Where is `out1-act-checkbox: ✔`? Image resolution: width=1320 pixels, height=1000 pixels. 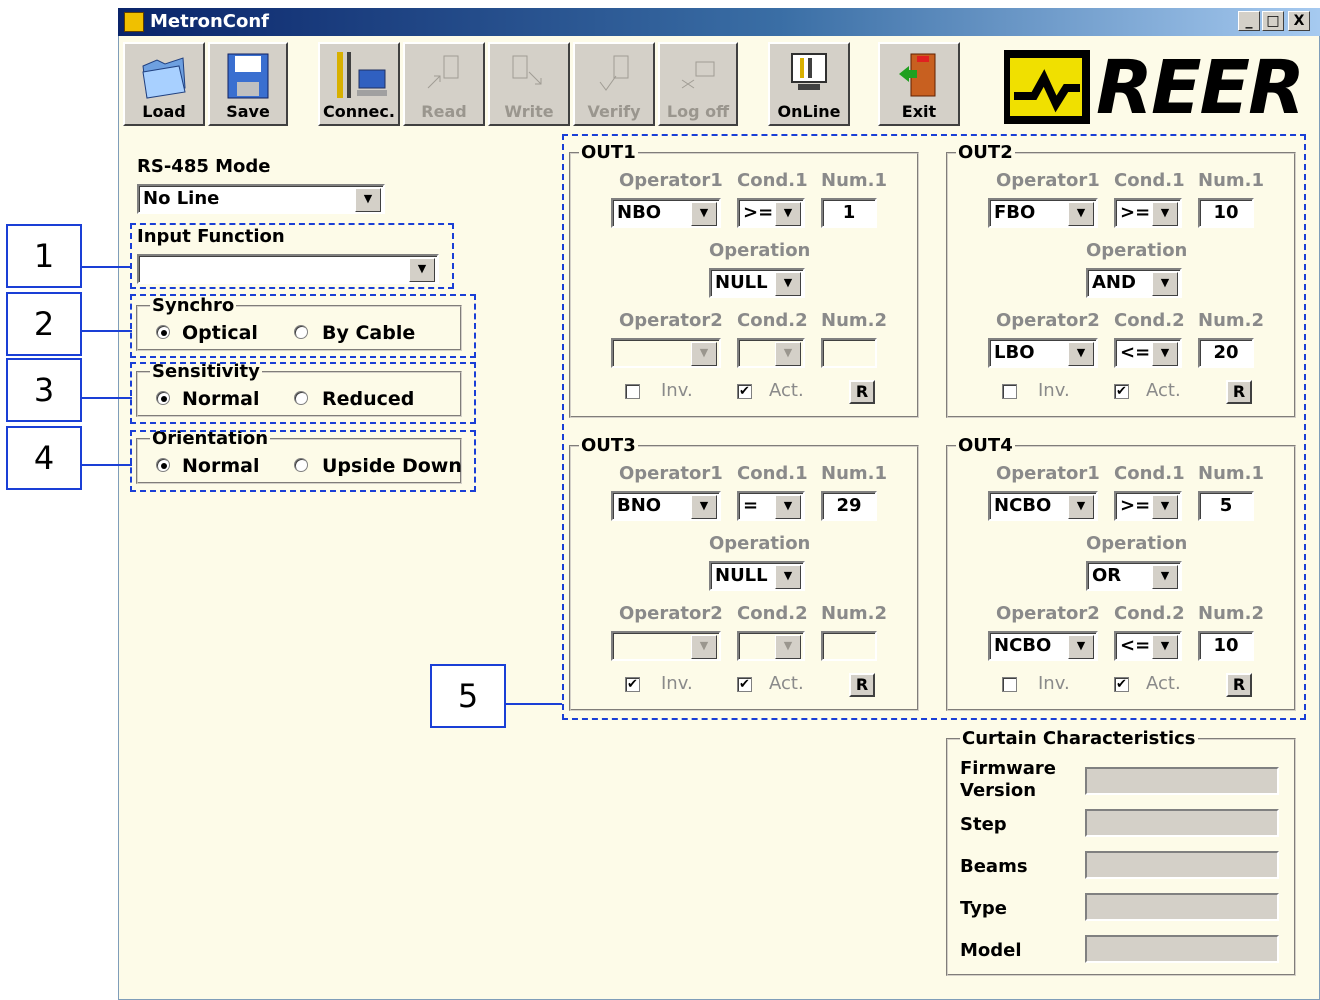 out1-act-checkbox: ✔ is located at coordinates (744, 391).